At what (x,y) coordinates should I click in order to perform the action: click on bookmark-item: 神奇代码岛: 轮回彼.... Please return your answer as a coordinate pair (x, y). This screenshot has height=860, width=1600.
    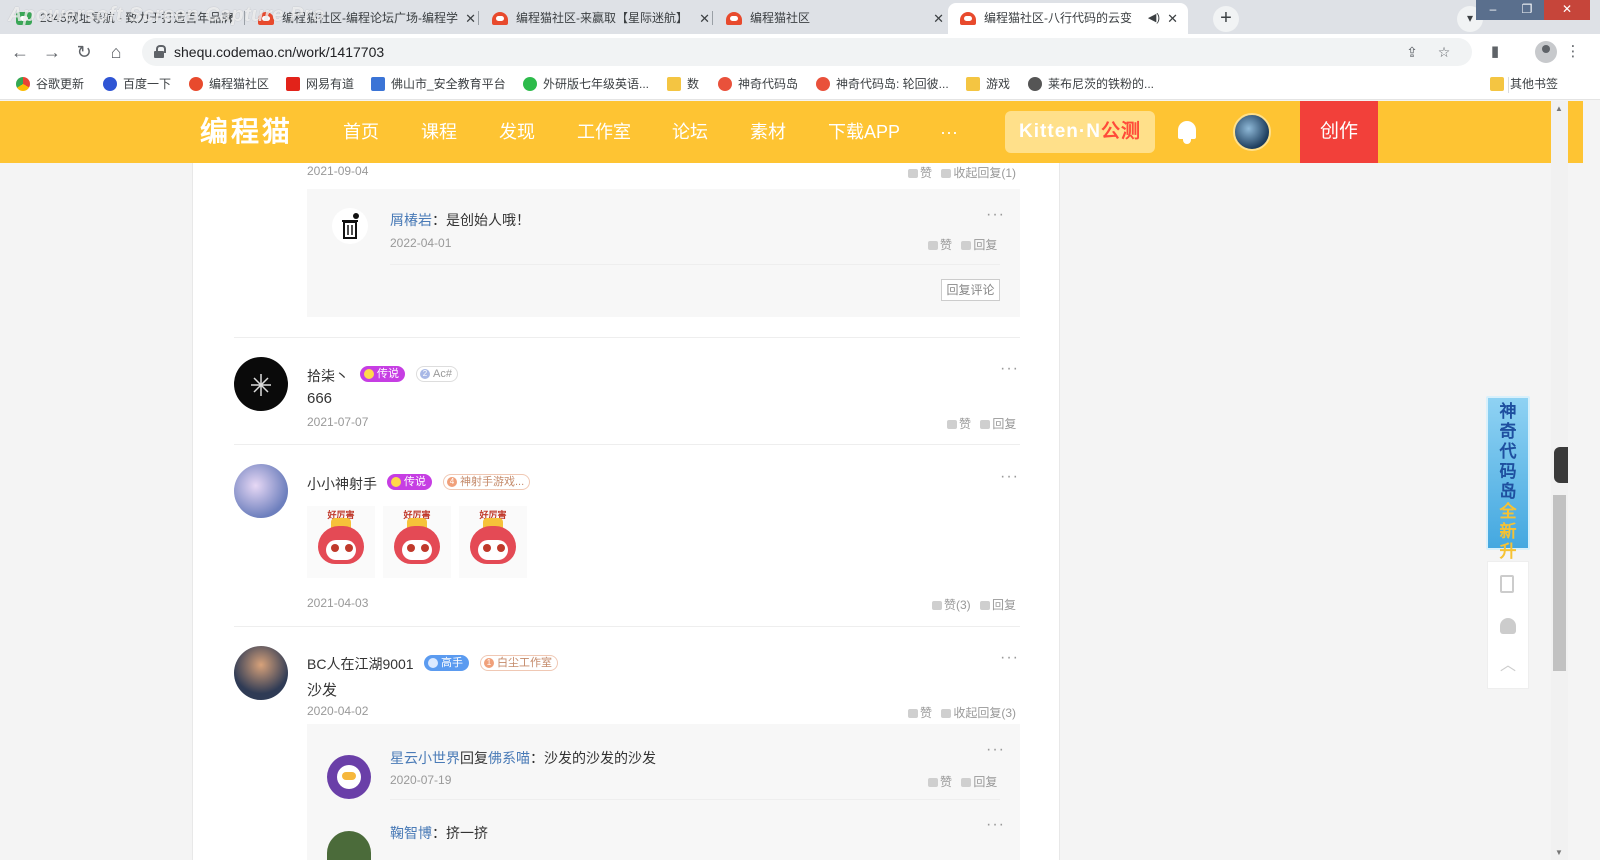
    Looking at the image, I should click on (881, 84).